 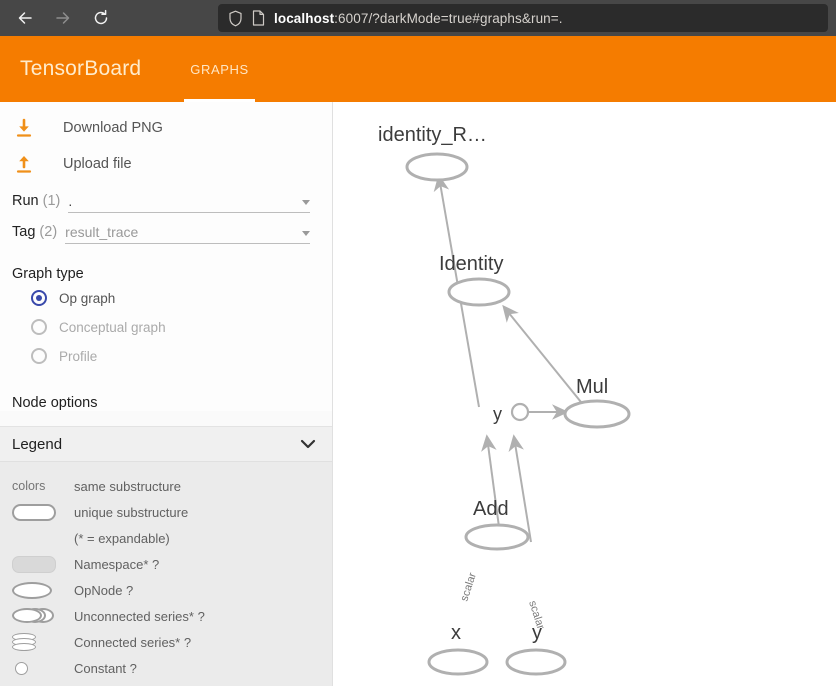 I want to click on run-dropdown: ., so click(x=189, y=203).